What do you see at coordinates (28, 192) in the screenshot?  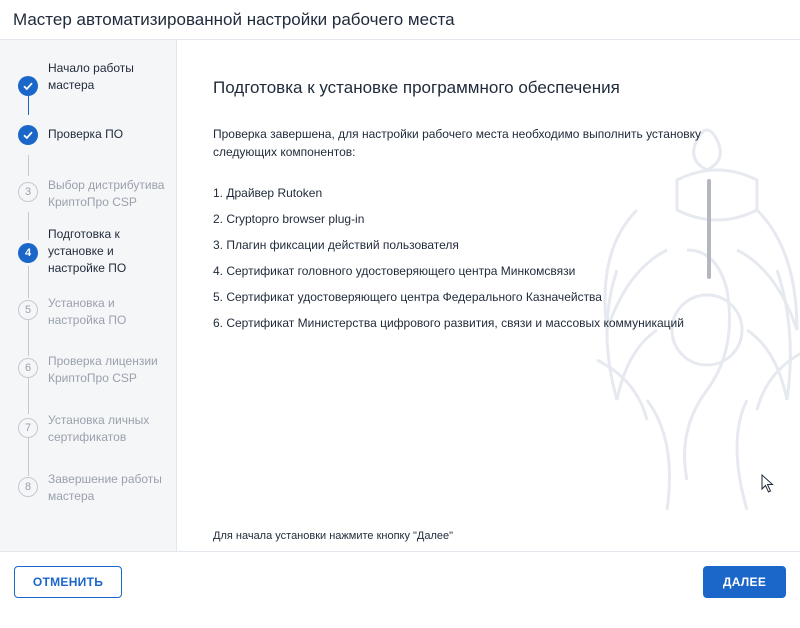 I see `step-number: 3` at bounding box center [28, 192].